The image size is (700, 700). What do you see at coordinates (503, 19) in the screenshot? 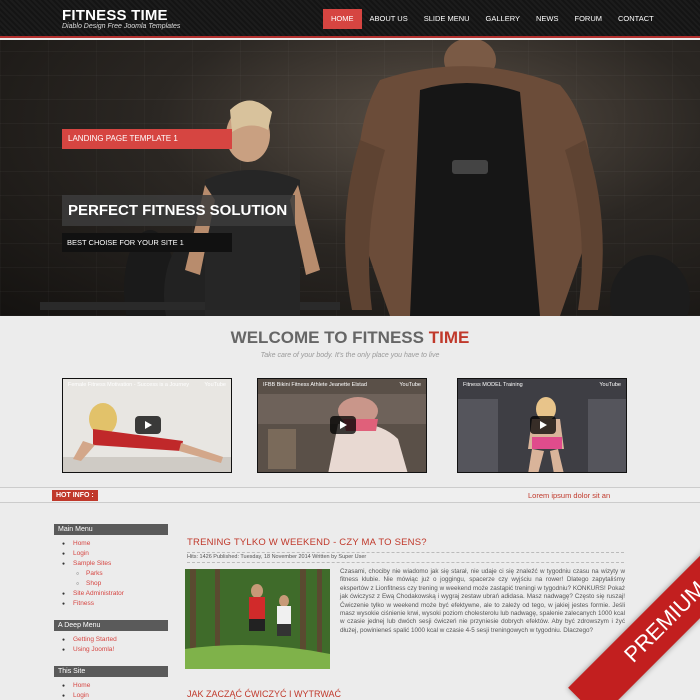
I see `nav-gallery: GALLERY` at bounding box center [503, 19].